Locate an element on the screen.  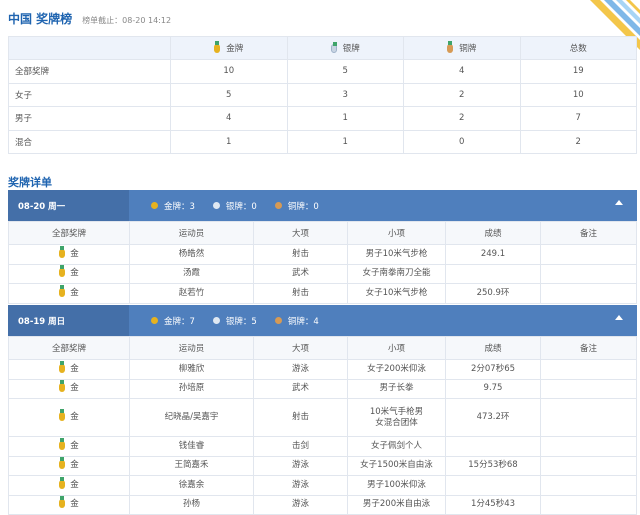
summary-category: 男子 is located at coordinates (89, 118).